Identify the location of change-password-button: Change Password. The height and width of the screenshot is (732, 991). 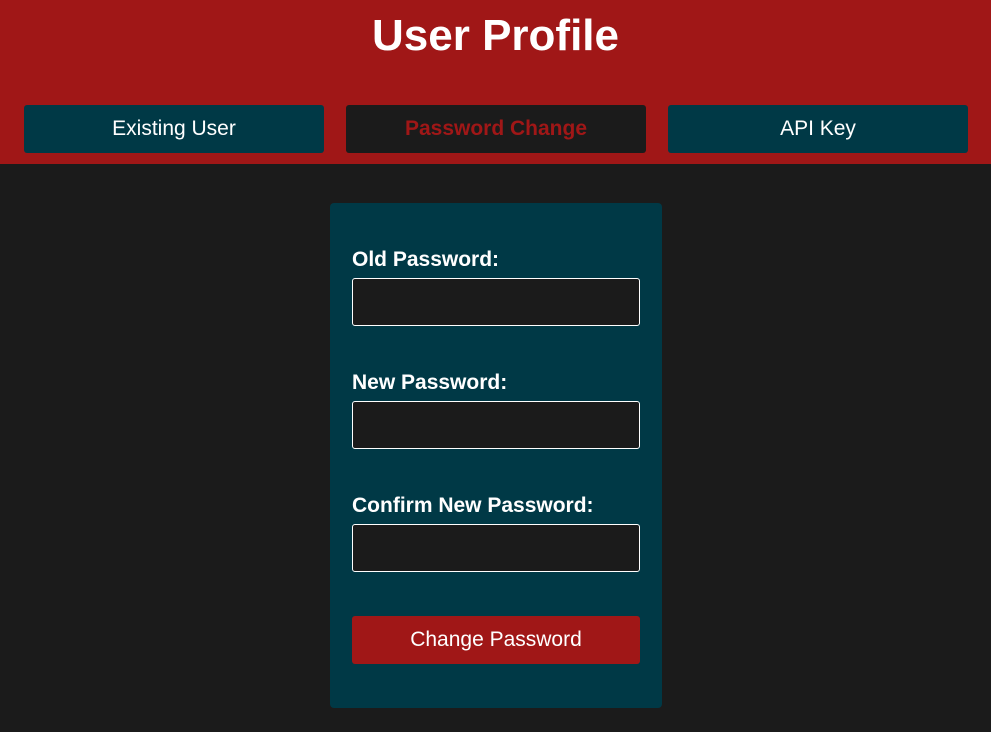
(496, 640).